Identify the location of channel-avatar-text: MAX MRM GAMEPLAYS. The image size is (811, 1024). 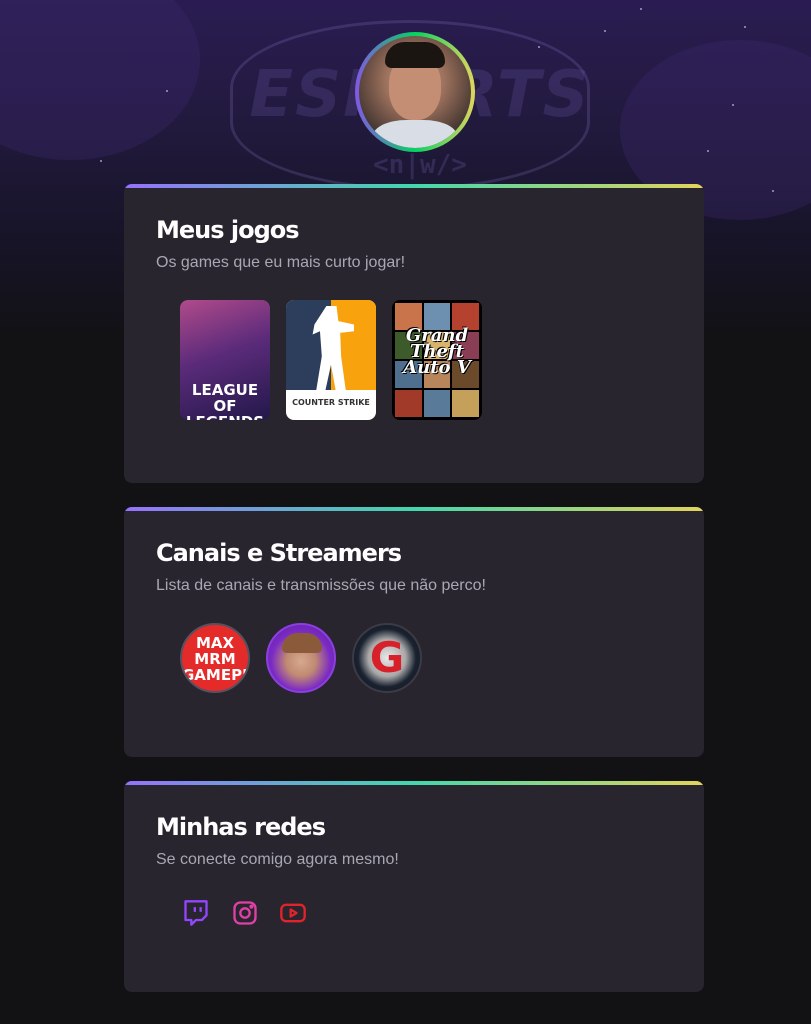
(216, 659).